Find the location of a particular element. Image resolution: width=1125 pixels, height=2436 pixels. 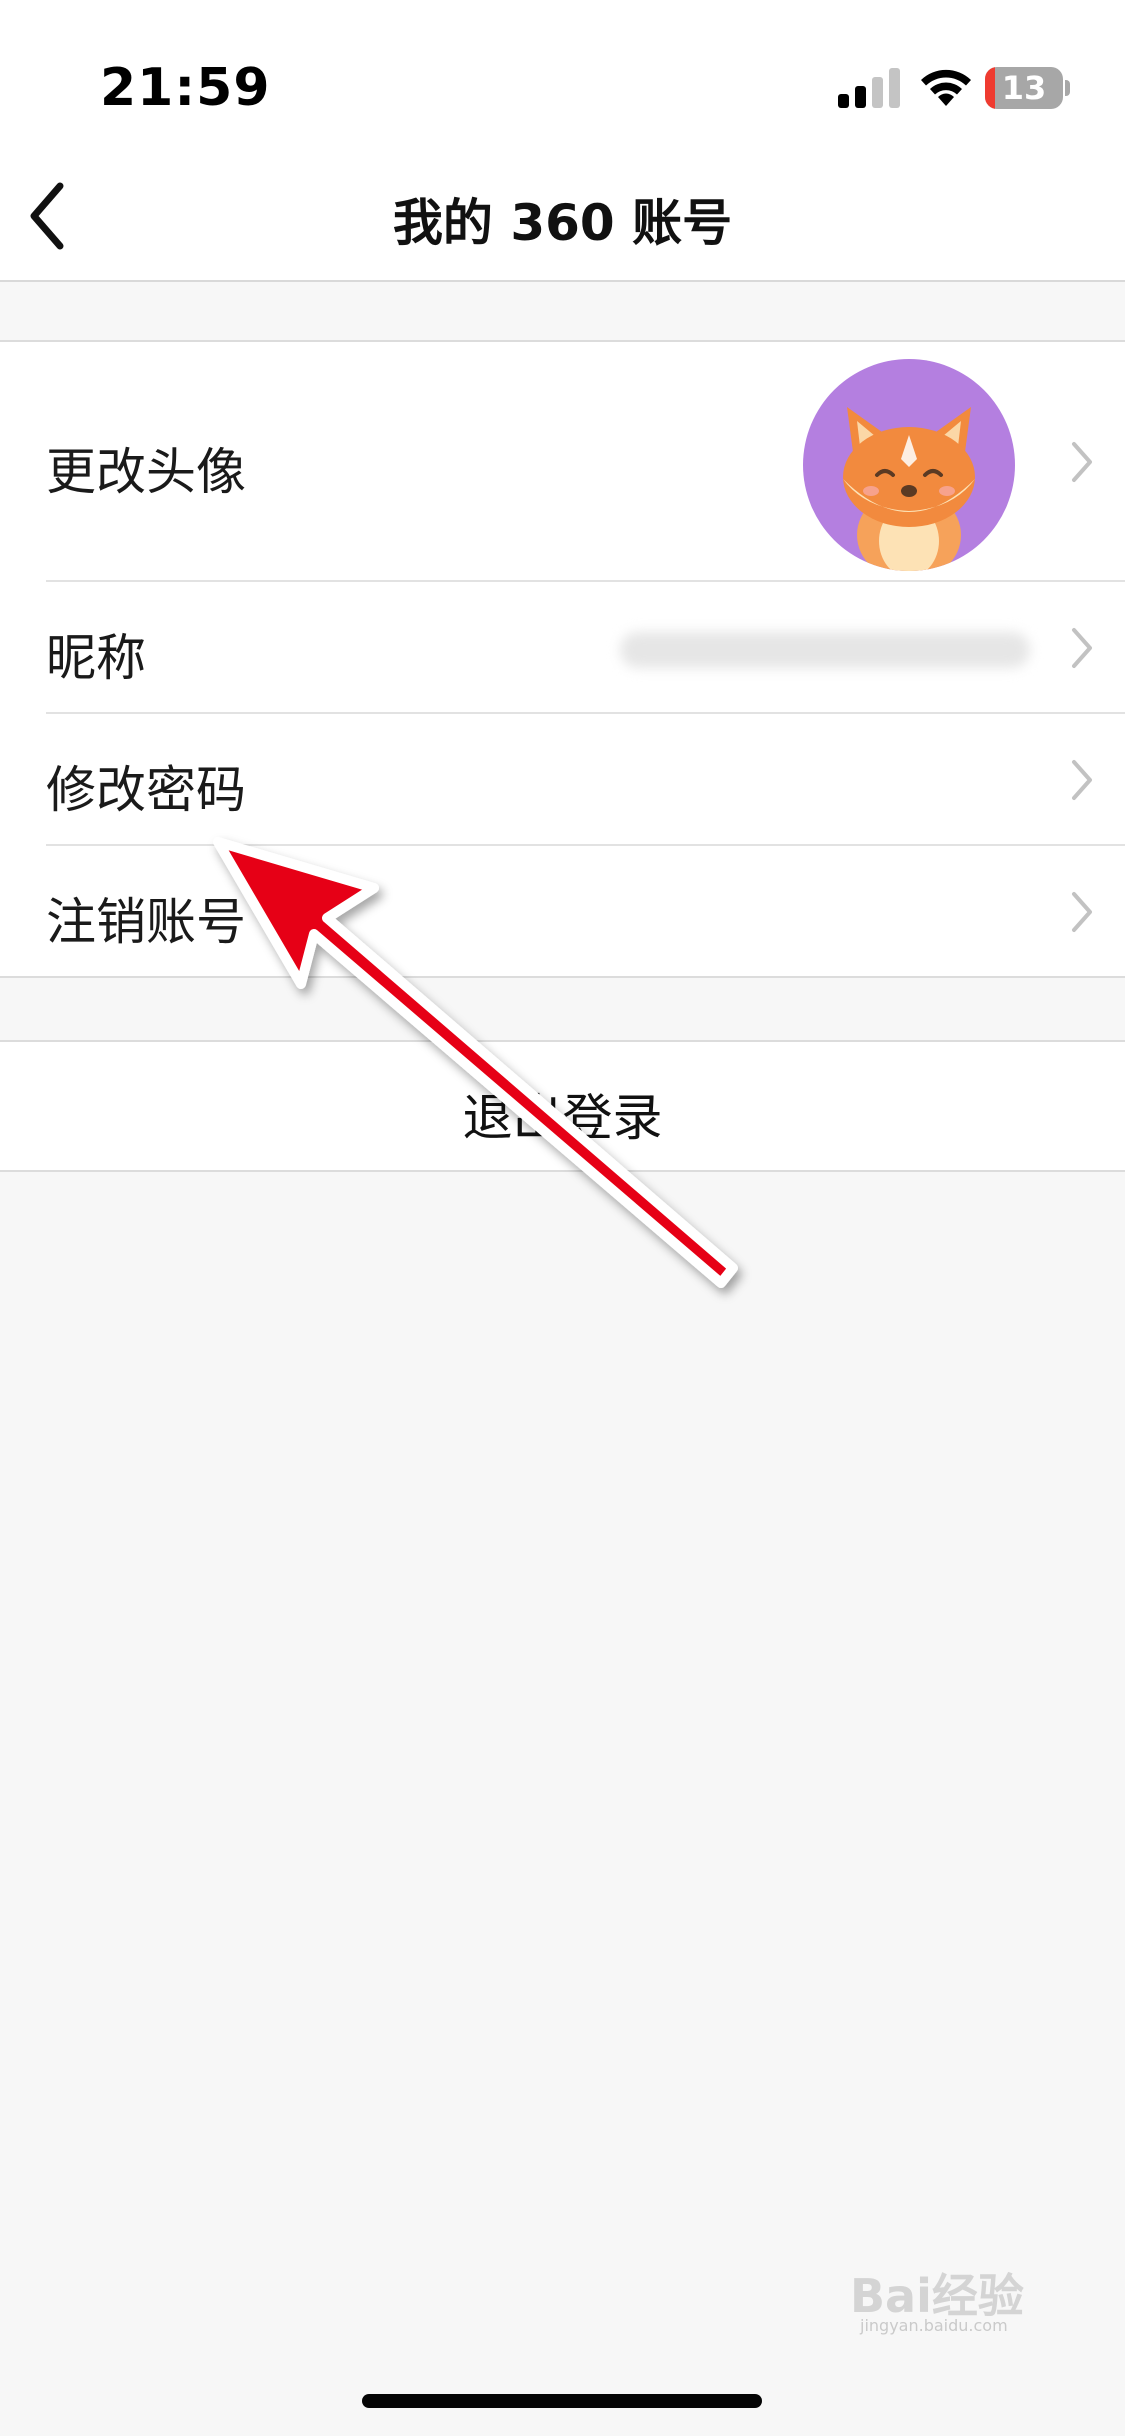

avatar is located at coordinates (909, 465).